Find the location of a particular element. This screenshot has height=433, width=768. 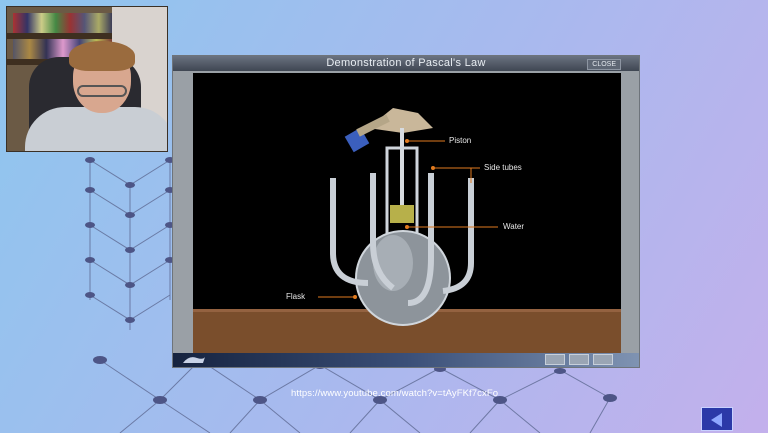

presenter-webcam-feed is located at coordinates (87, 79).